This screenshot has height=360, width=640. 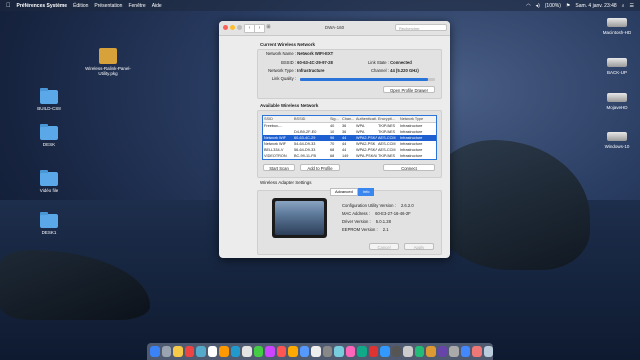 What do you see at coordinates (136, 6) in the screenshot?
I see `menu-window: Fenêtre` at bounding box center [136, 6].